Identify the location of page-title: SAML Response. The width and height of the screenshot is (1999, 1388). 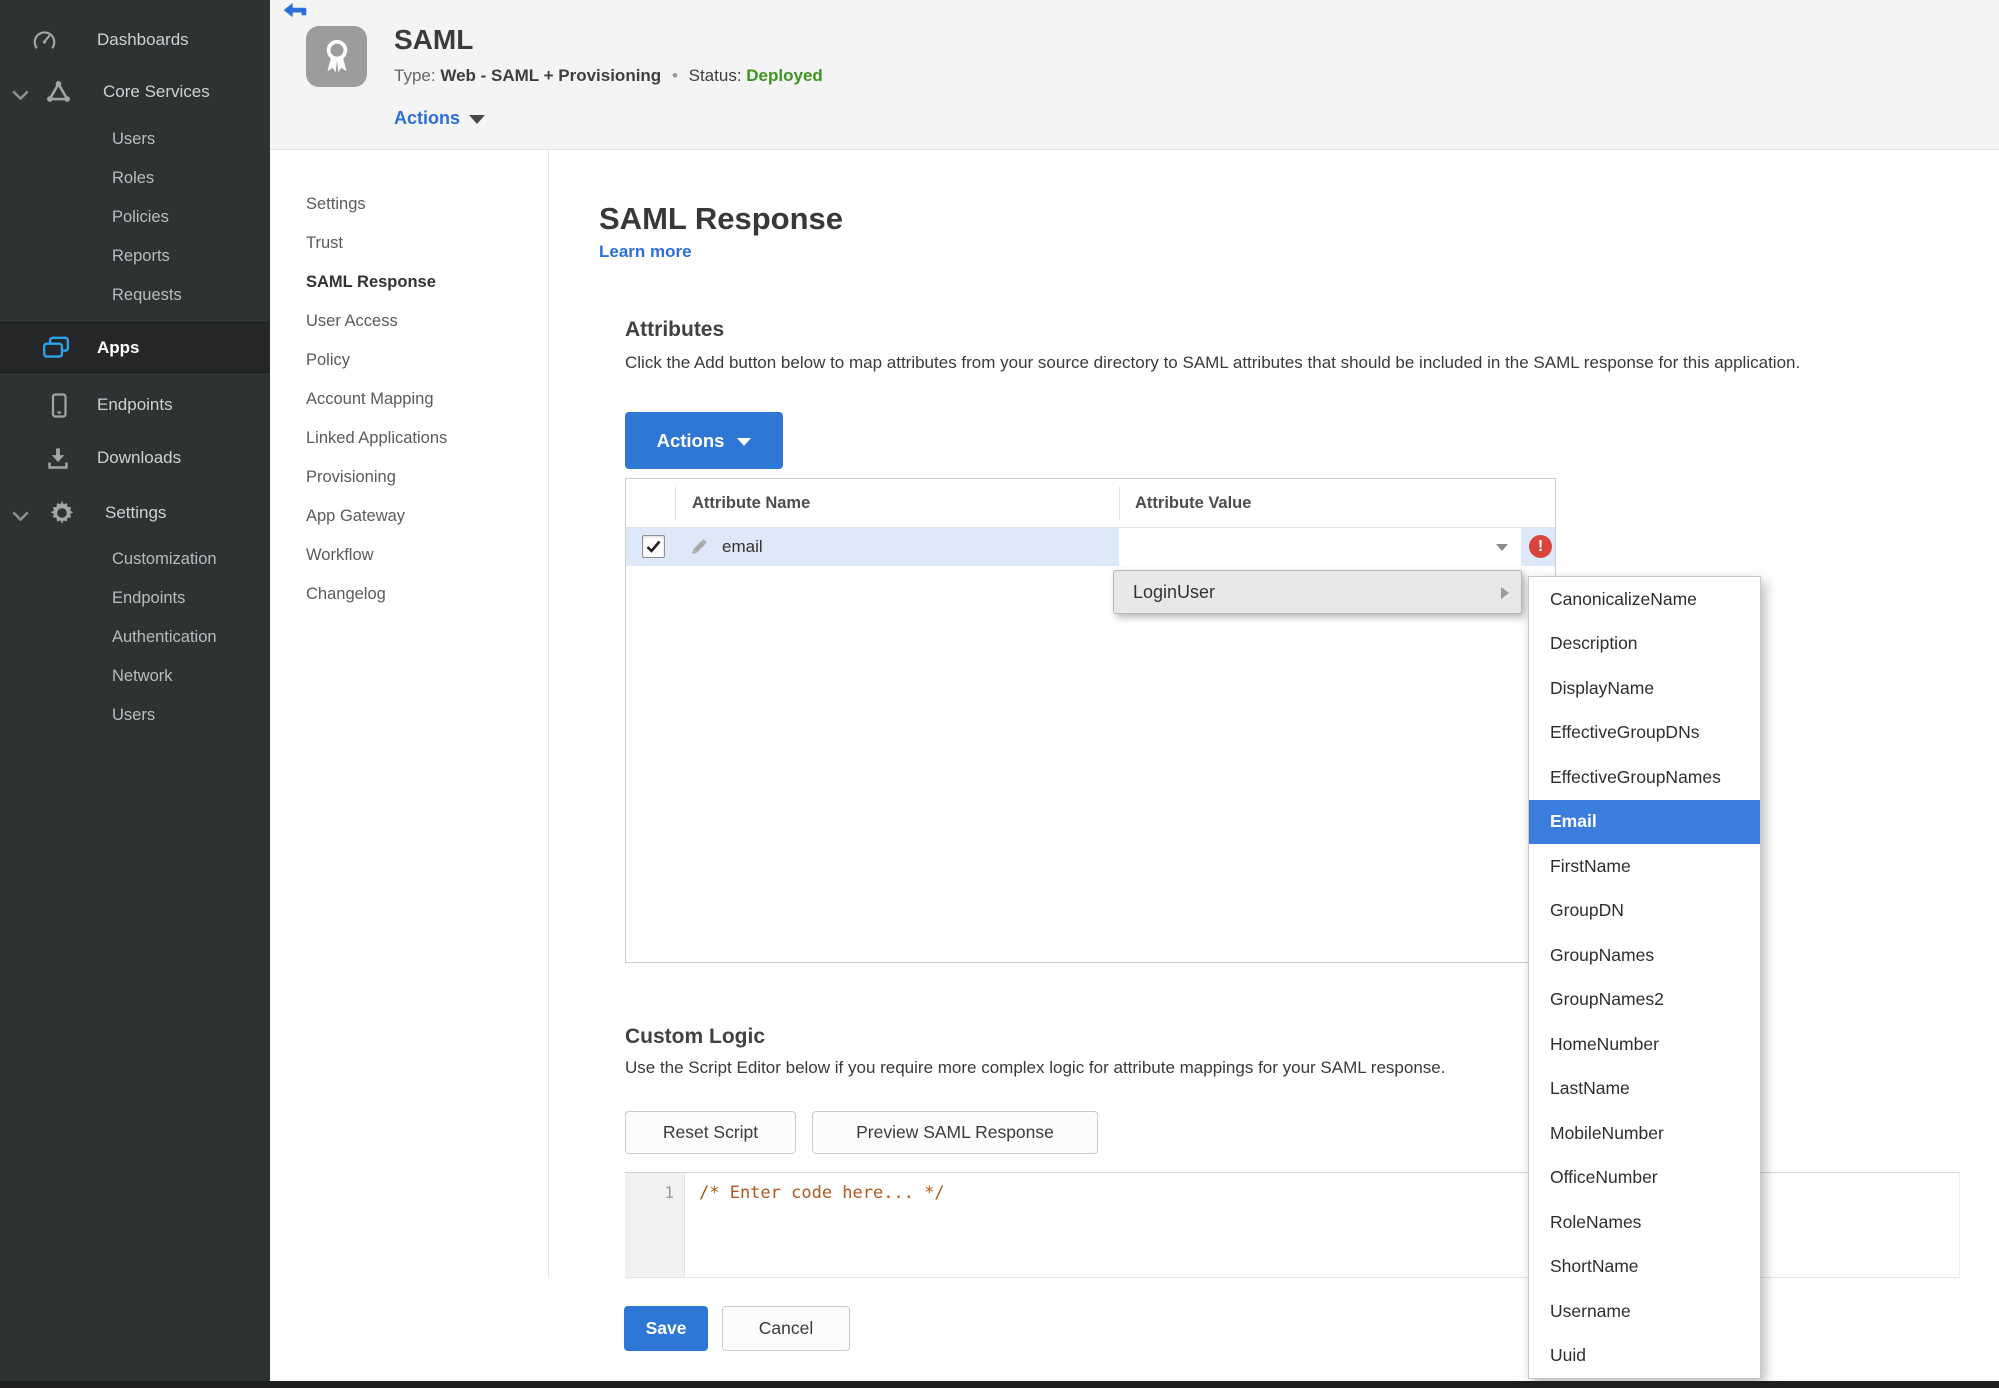
(721, 218).